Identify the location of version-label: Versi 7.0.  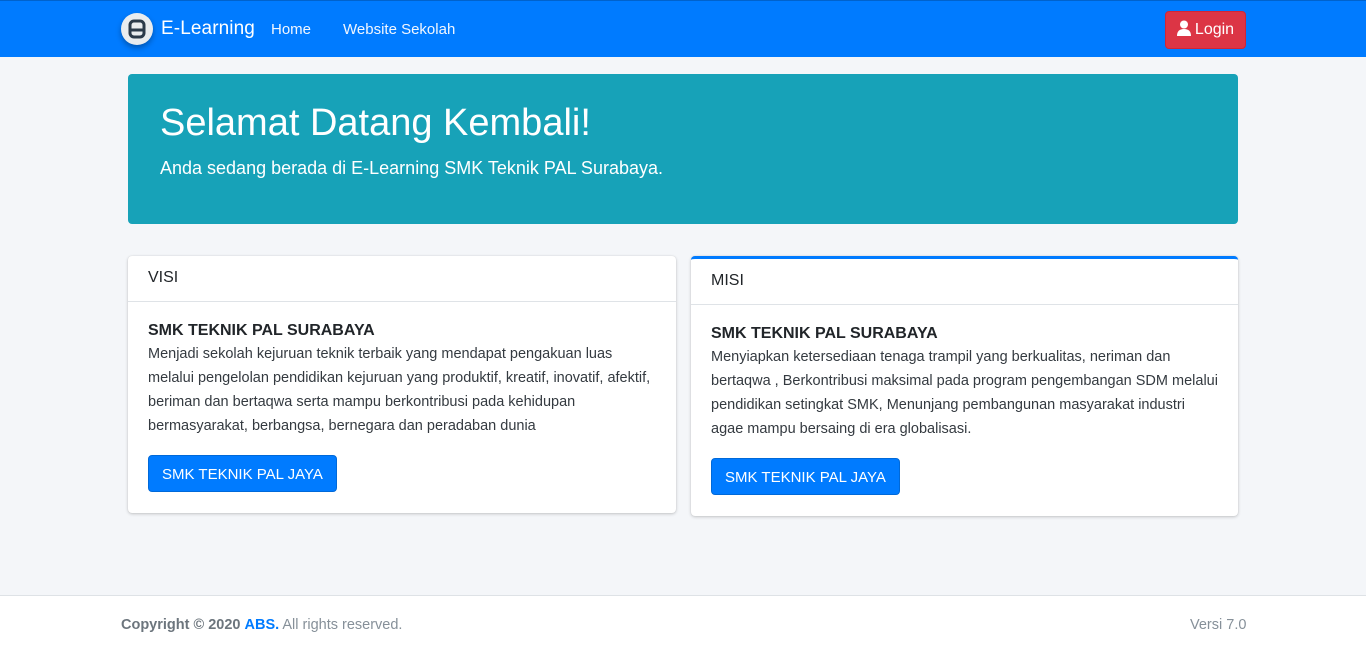
(1218, 625).